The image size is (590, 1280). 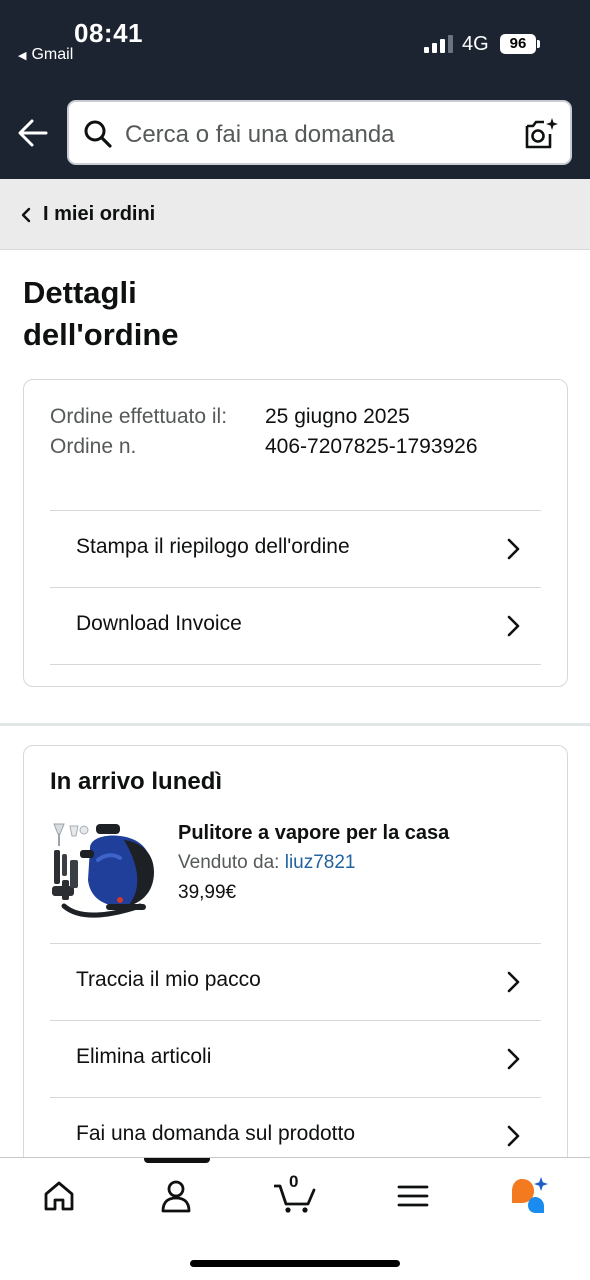 I want to click on print-summary-row: Stampa il riepilogo dell'ordine, so click(x=295, y=548).